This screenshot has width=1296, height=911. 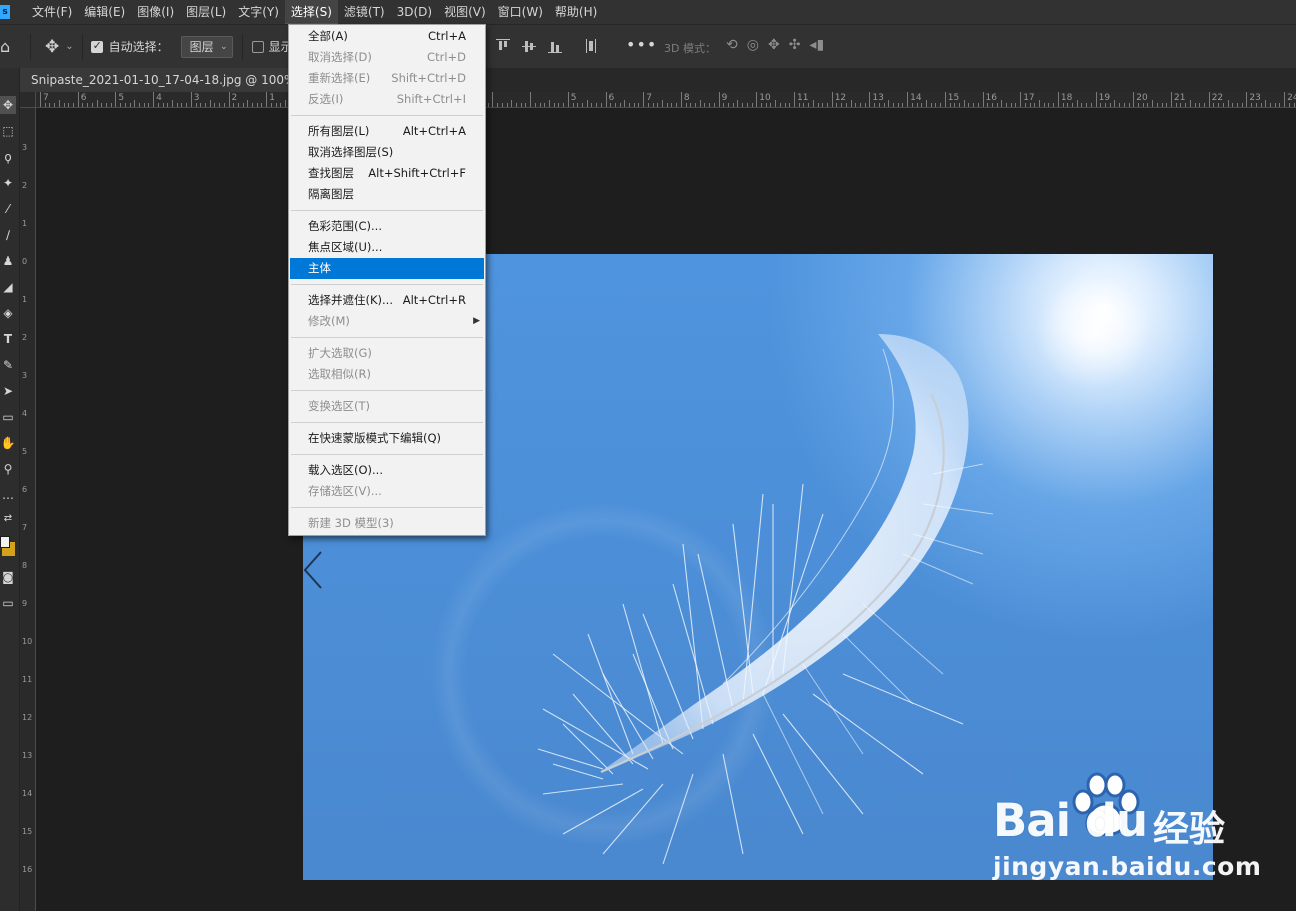 What do you see at coordinates (503, 46) in the screenshot?
I see `align-top-icon` at bounding box center [503, 46].